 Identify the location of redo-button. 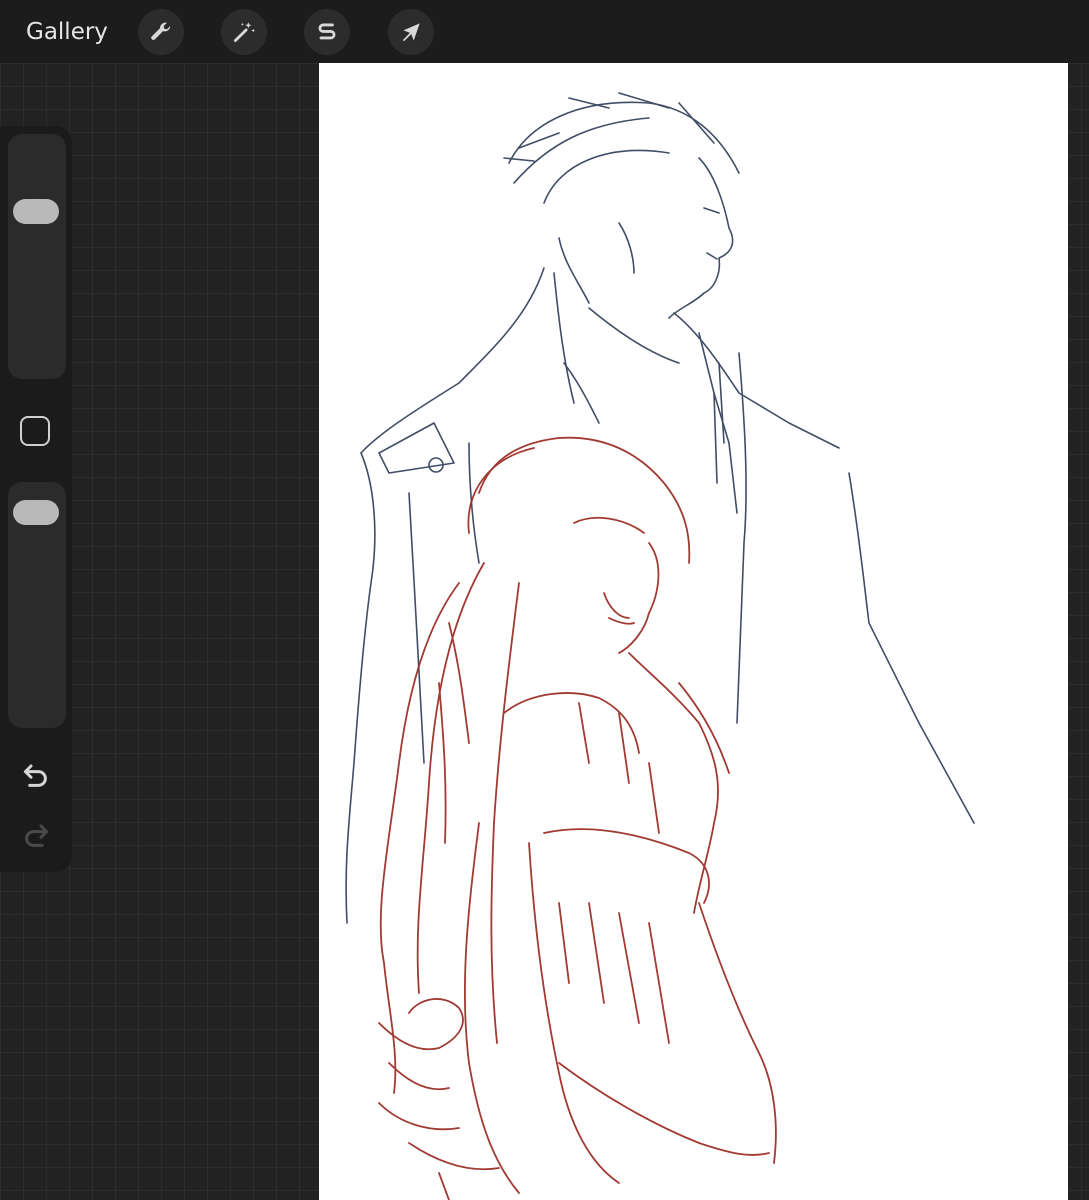
(36, 836).